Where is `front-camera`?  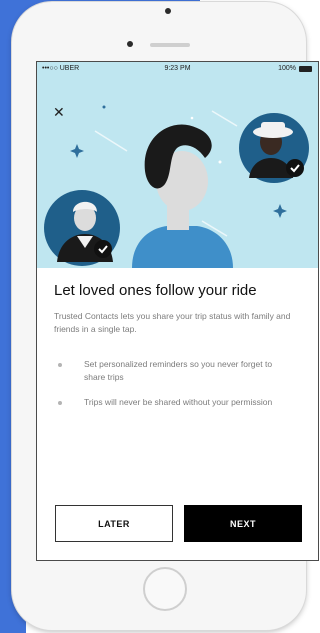
front-camera is located at coordinates (130, 44).